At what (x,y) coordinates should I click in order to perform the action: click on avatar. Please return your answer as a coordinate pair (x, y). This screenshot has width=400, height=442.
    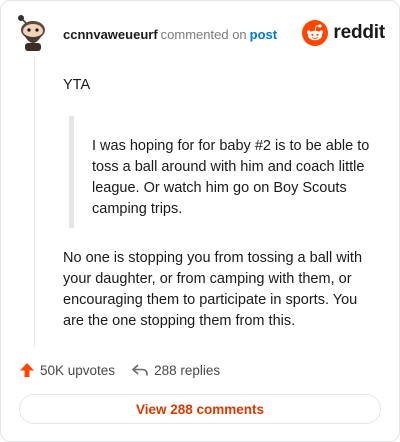
    Looking at the image, I should click on (33, 33).